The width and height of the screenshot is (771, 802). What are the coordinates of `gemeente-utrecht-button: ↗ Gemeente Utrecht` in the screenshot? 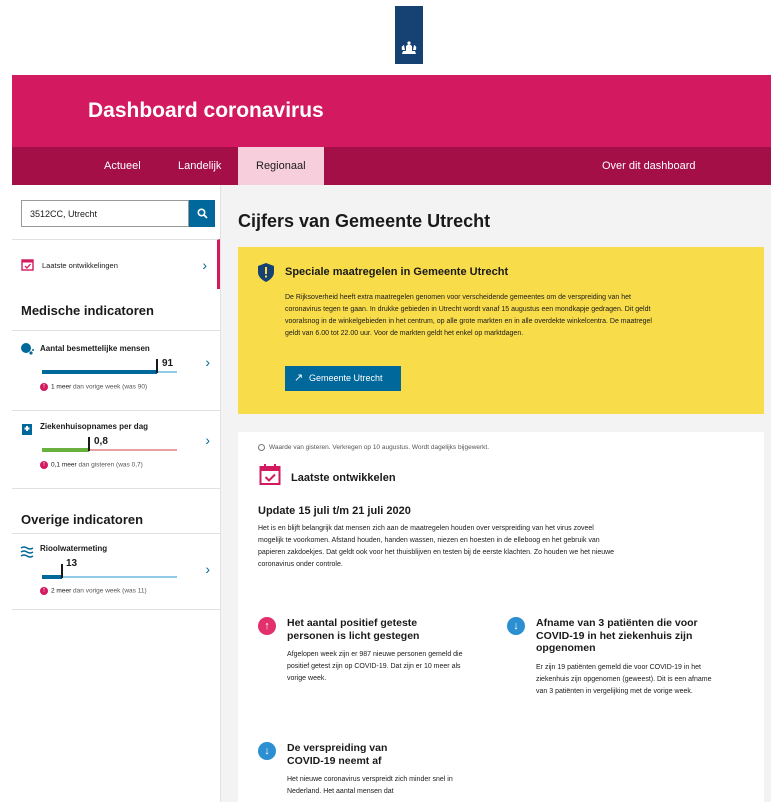 It's located at (343, 378).